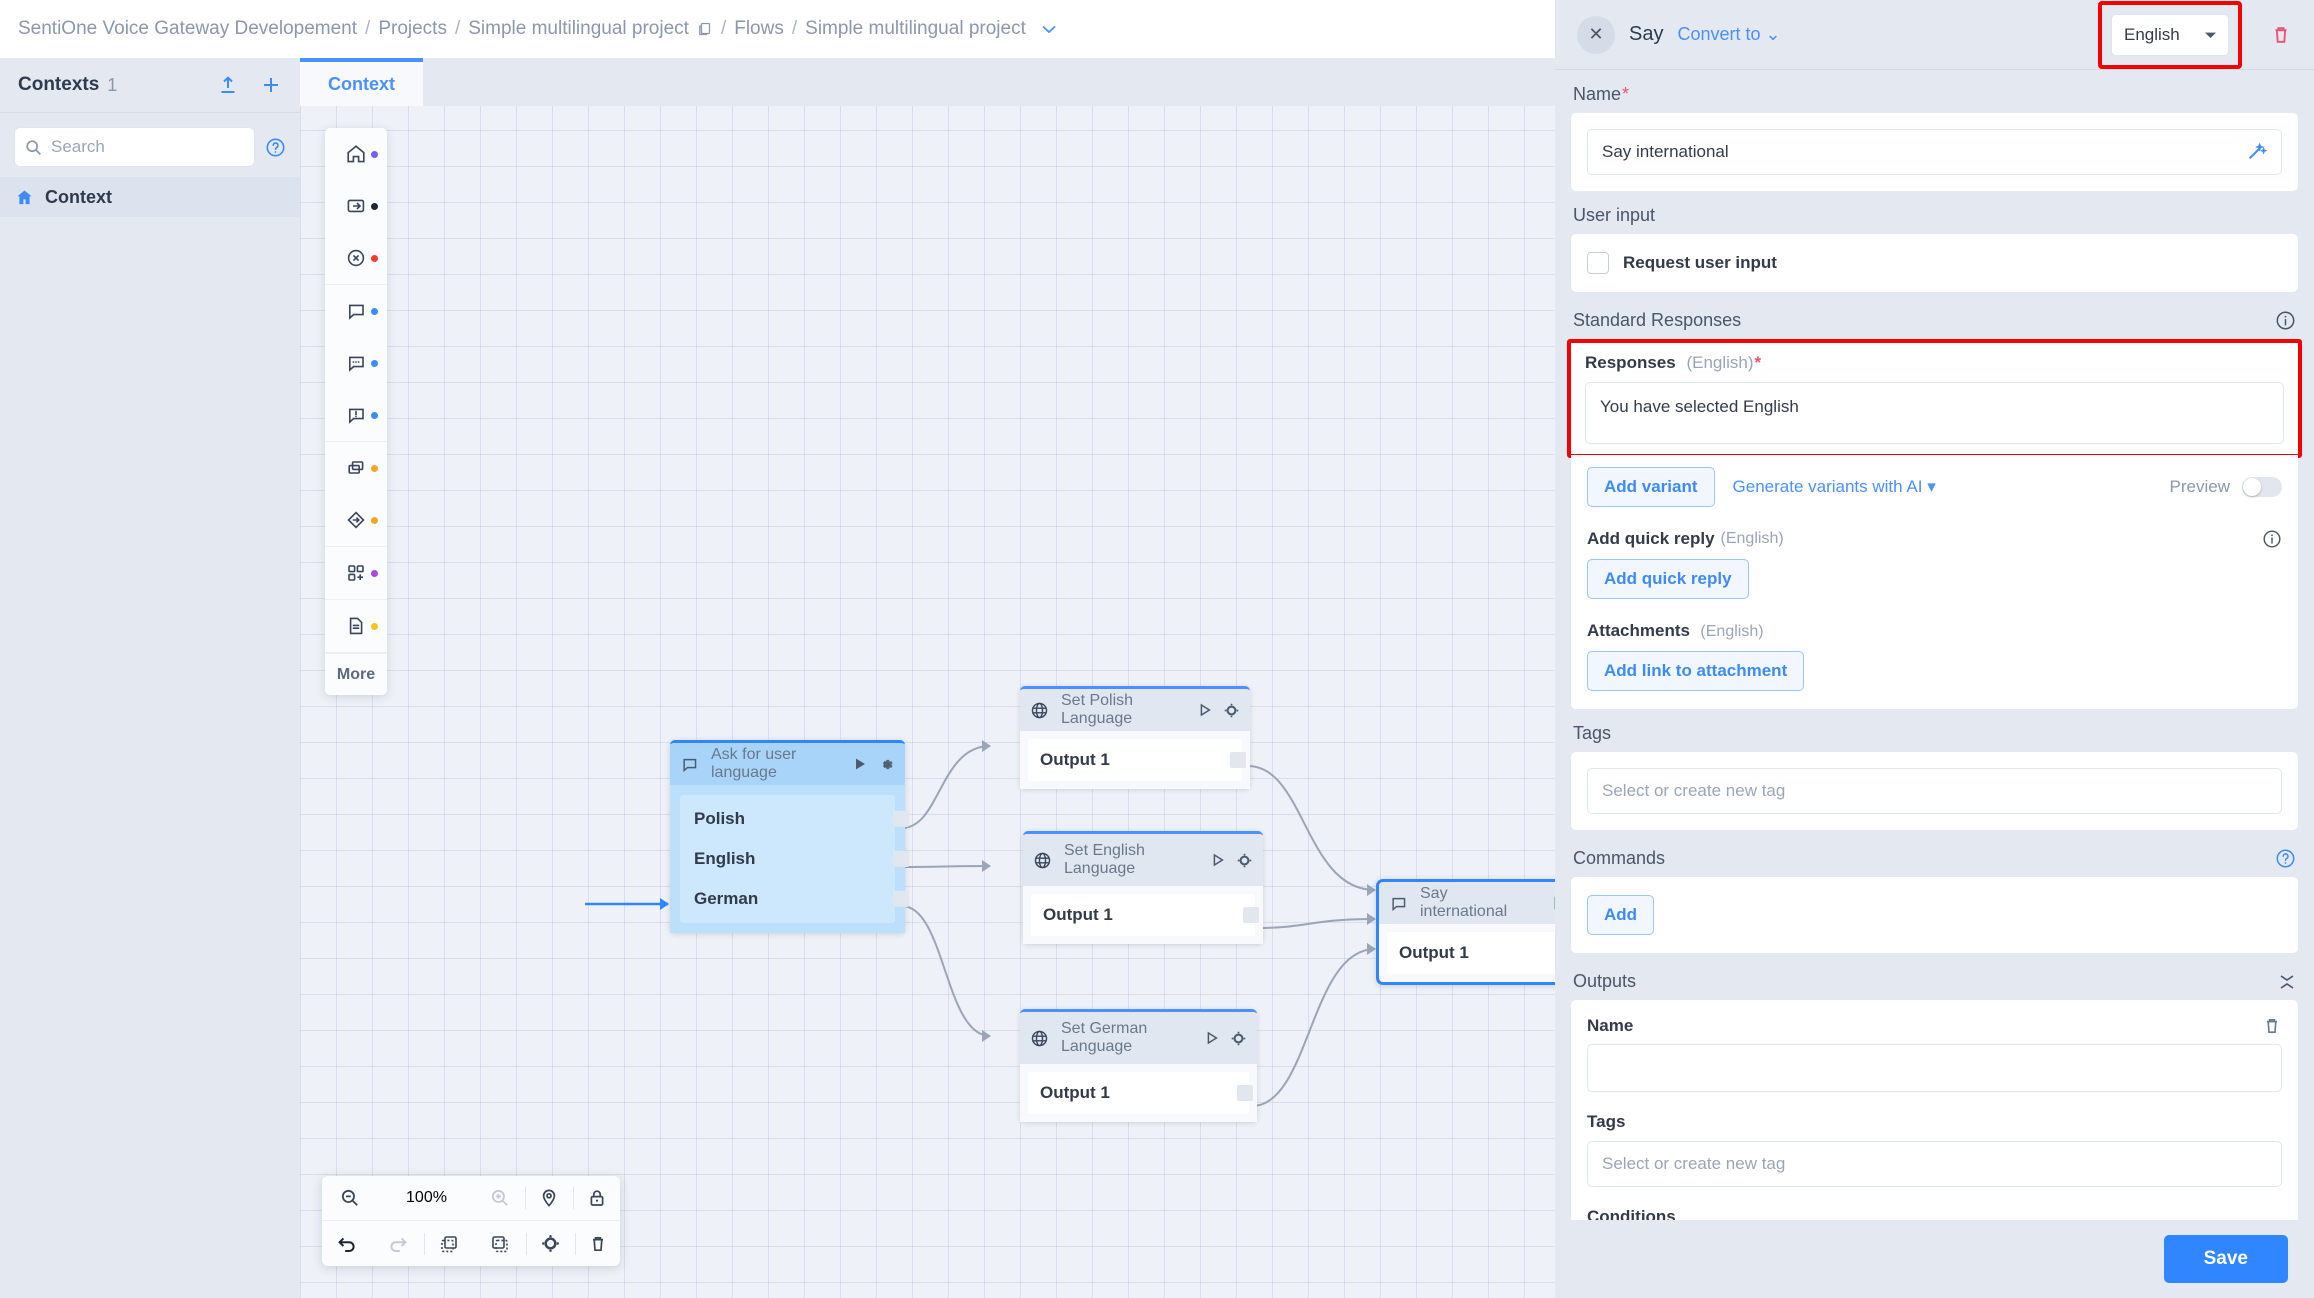 This screenshot has width=2314, height=1298. What do you see at coordinates (2225, 1259) in the screenshot?
I see `save-button: Save` at bounding box center [2225, 1259].